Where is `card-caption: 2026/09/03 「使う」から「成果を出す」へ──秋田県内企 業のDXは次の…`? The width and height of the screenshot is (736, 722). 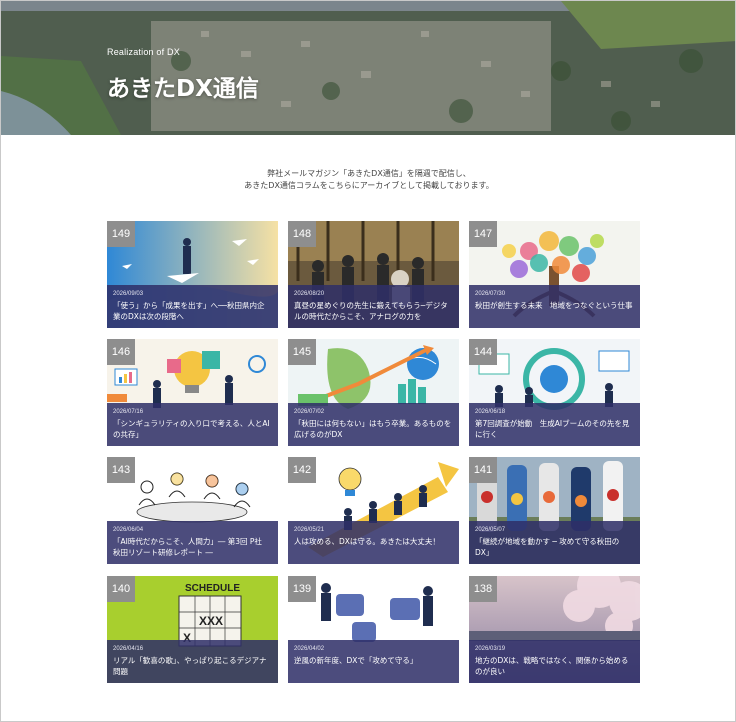
card-caption: 2026/09/03 「使う」から「成果を出す」へ──秋田県内企 業のDXは次の… is located at coordinates (192, 306).